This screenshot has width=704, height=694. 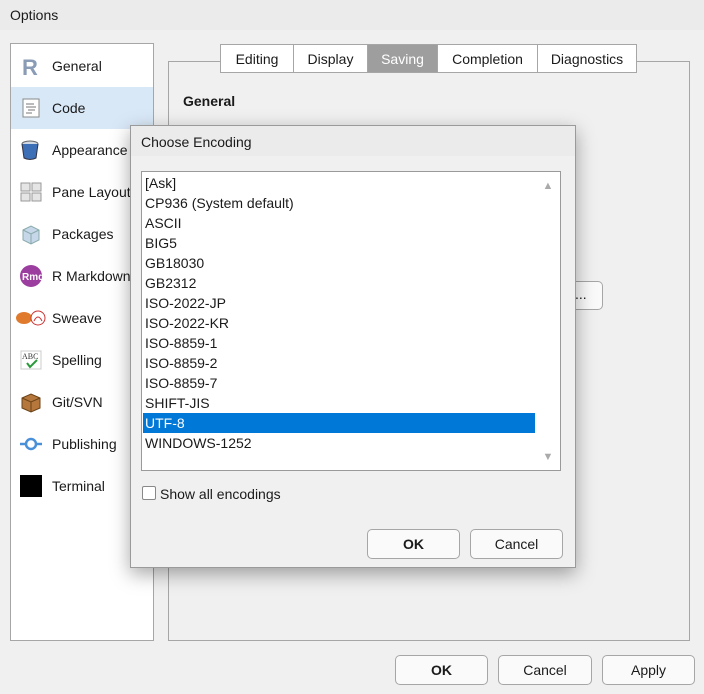 What do you see at coordinates (77, 360) in the screenshot?
I see `sidebar-item-label: Spelling` at bounding box center [77, 360].